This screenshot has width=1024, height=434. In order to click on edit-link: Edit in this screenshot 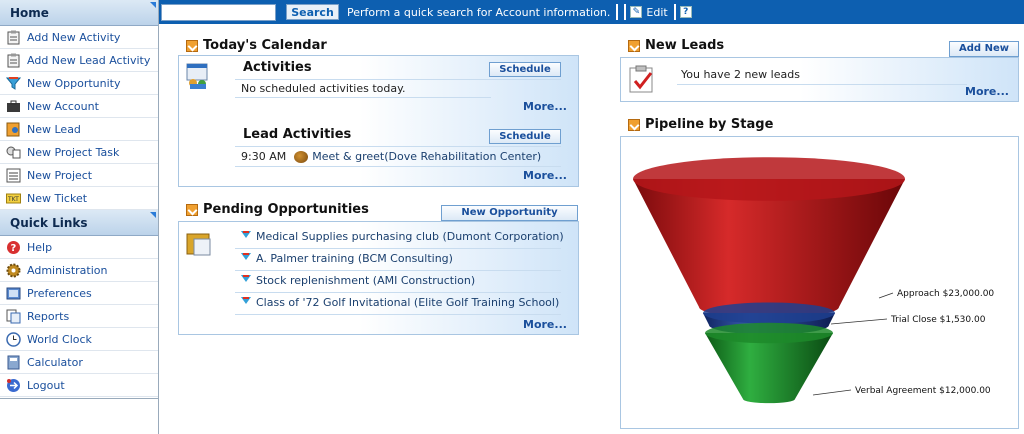, I will do `click(656, 12)`.